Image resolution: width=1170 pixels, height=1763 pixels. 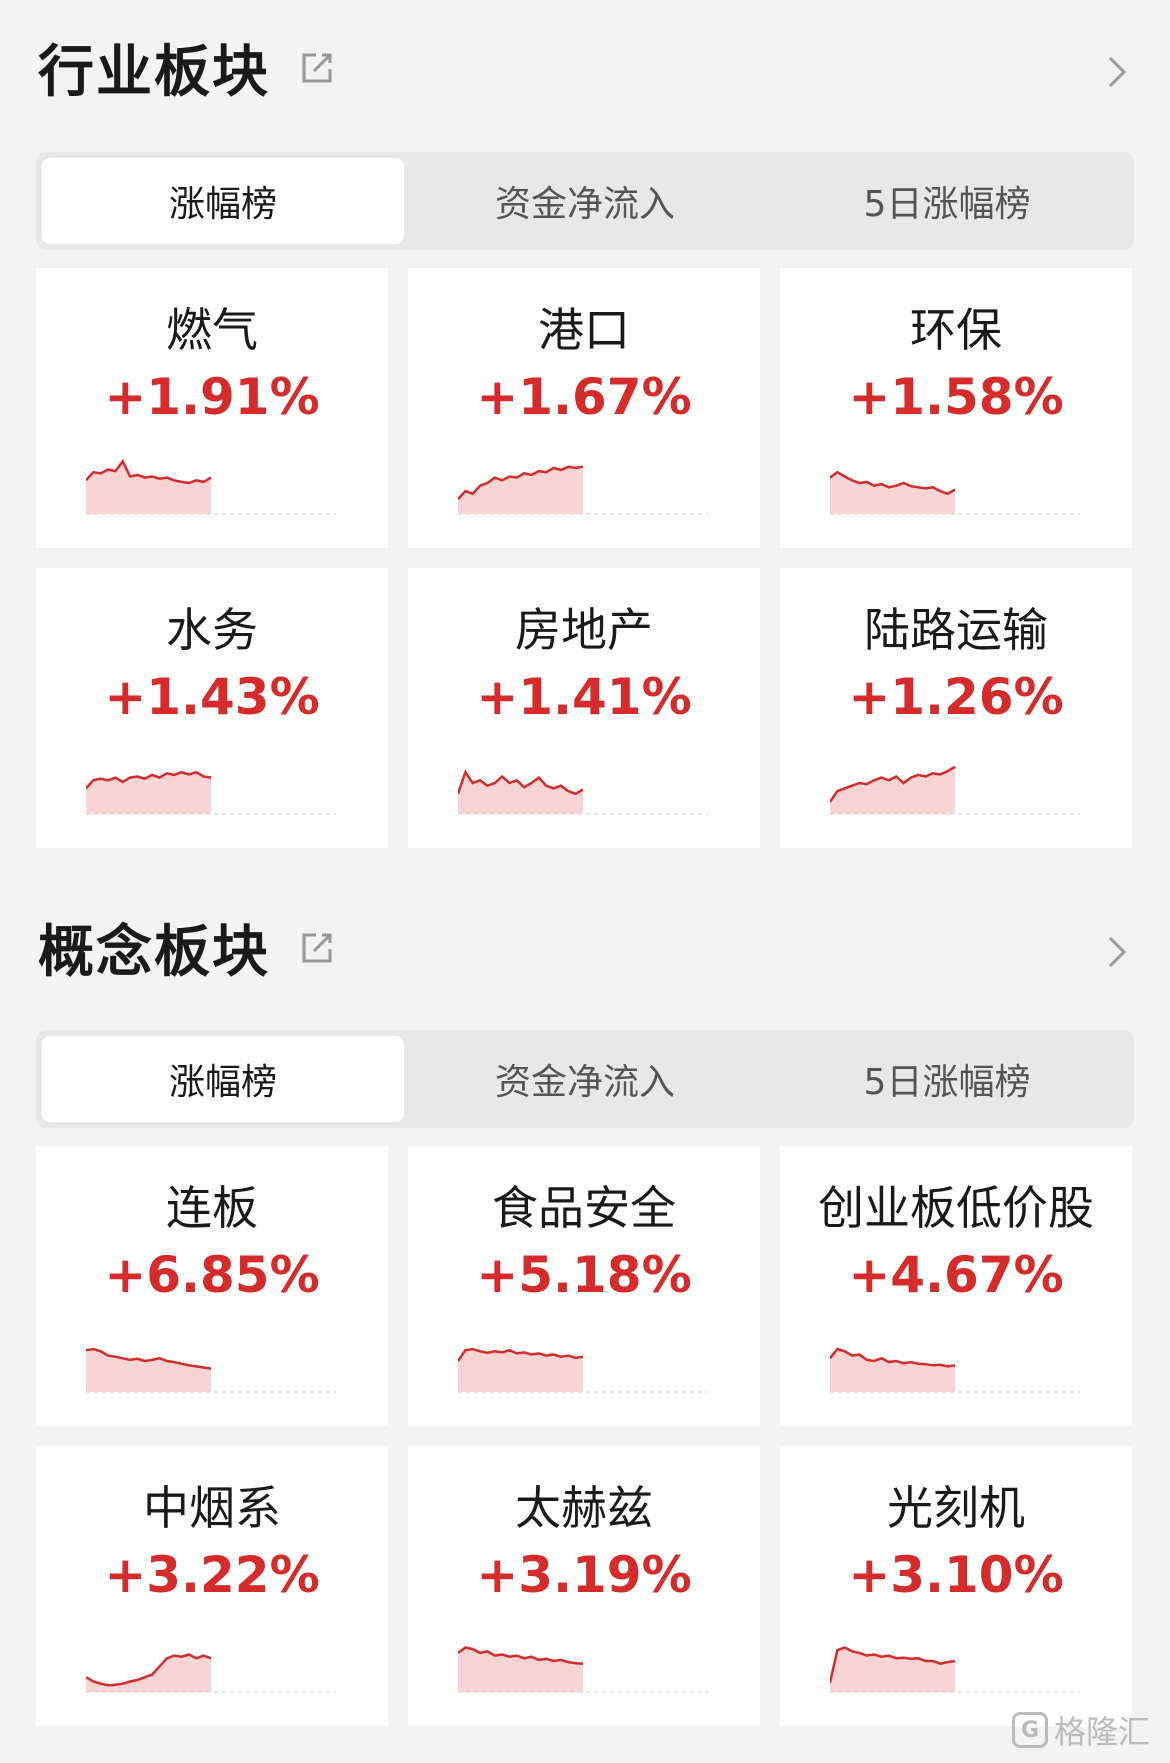 I want to click on sector-name: 港口, so click(x=584, y=330).